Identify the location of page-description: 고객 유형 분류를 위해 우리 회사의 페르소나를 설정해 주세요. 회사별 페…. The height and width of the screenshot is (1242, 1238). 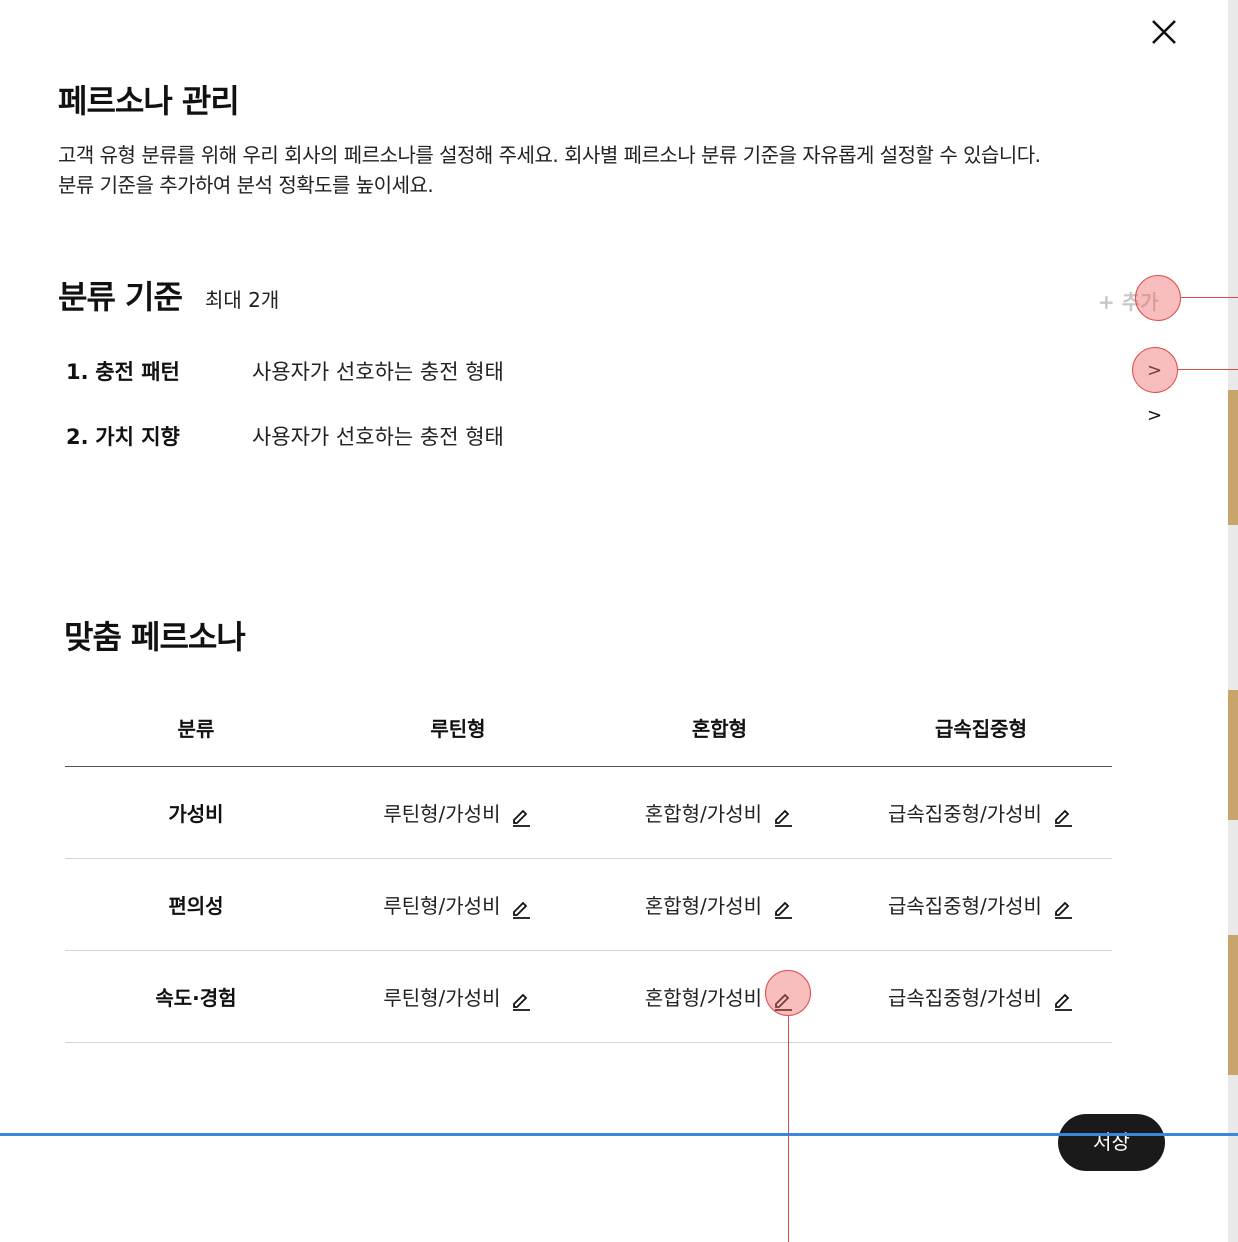
(608, 170).